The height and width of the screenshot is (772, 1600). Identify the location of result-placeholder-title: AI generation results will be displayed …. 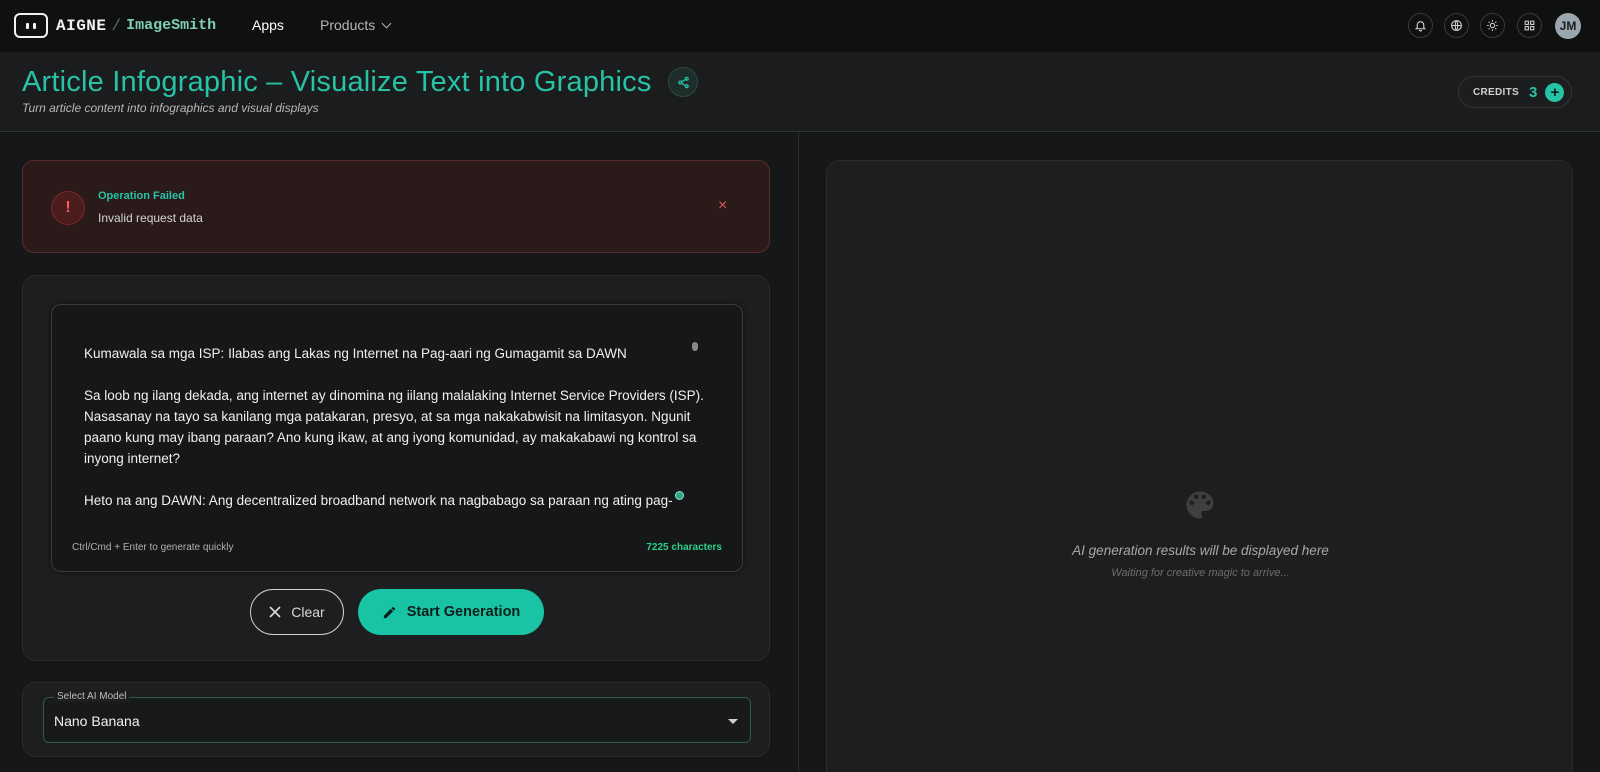
(1200, 550).